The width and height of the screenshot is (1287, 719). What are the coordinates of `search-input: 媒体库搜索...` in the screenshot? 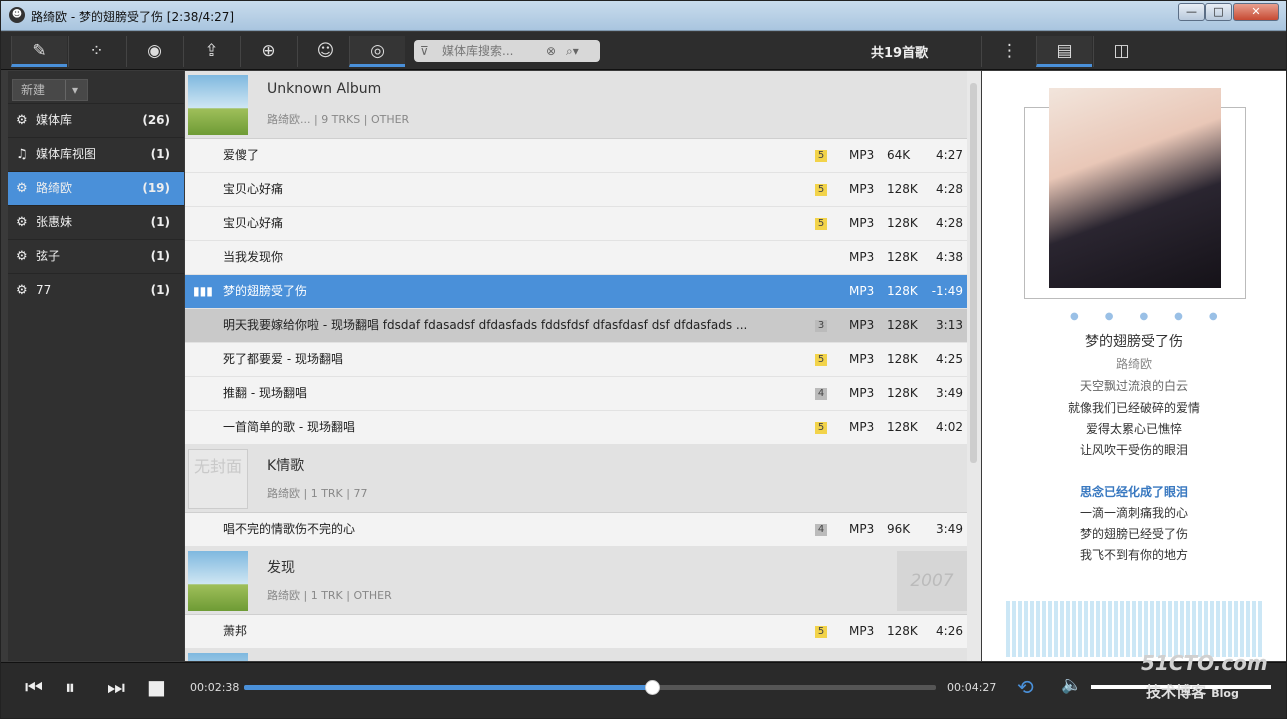 It's located at (477, 51).